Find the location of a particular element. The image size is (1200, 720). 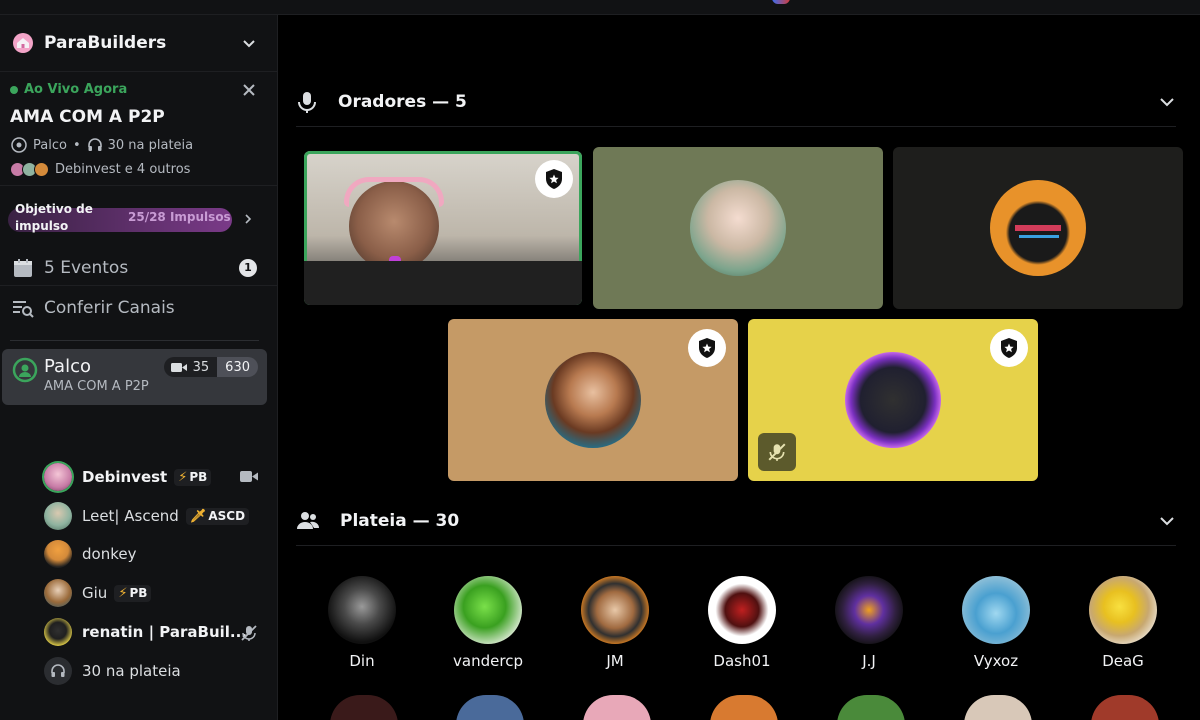

stage-channel-palco: Palco AMA COM A P2P 35 630 is located at coordinates (134, 377).